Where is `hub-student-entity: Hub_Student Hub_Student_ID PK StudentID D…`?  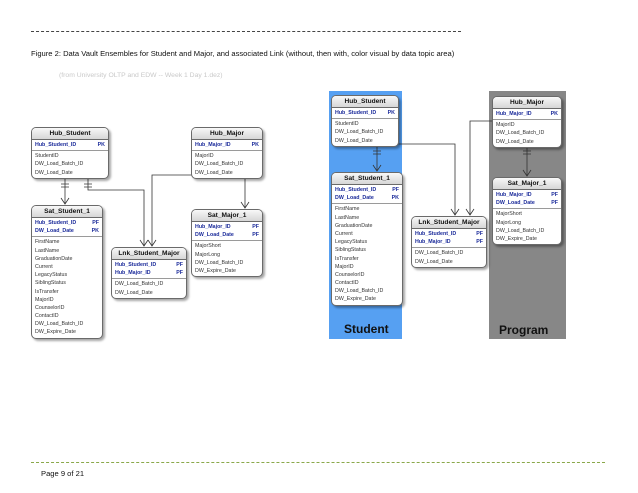
hub-student-entity: Hub_Student Hub_Student_ID PK StudentID D… is located at coordinates (70, 153).